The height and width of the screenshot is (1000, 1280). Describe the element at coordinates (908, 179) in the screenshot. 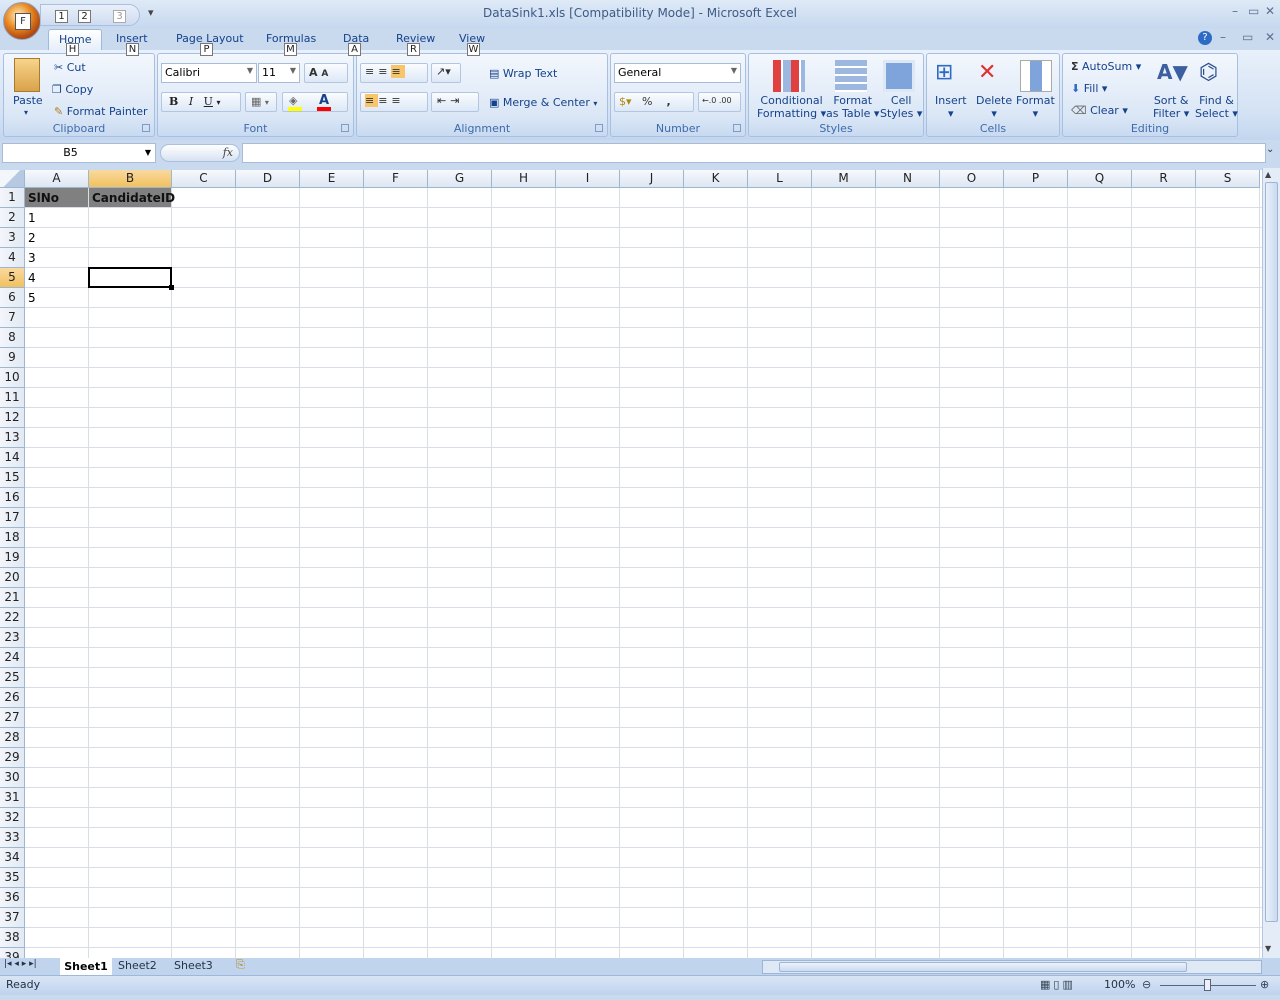

I see `column-header-n: N` at that location.